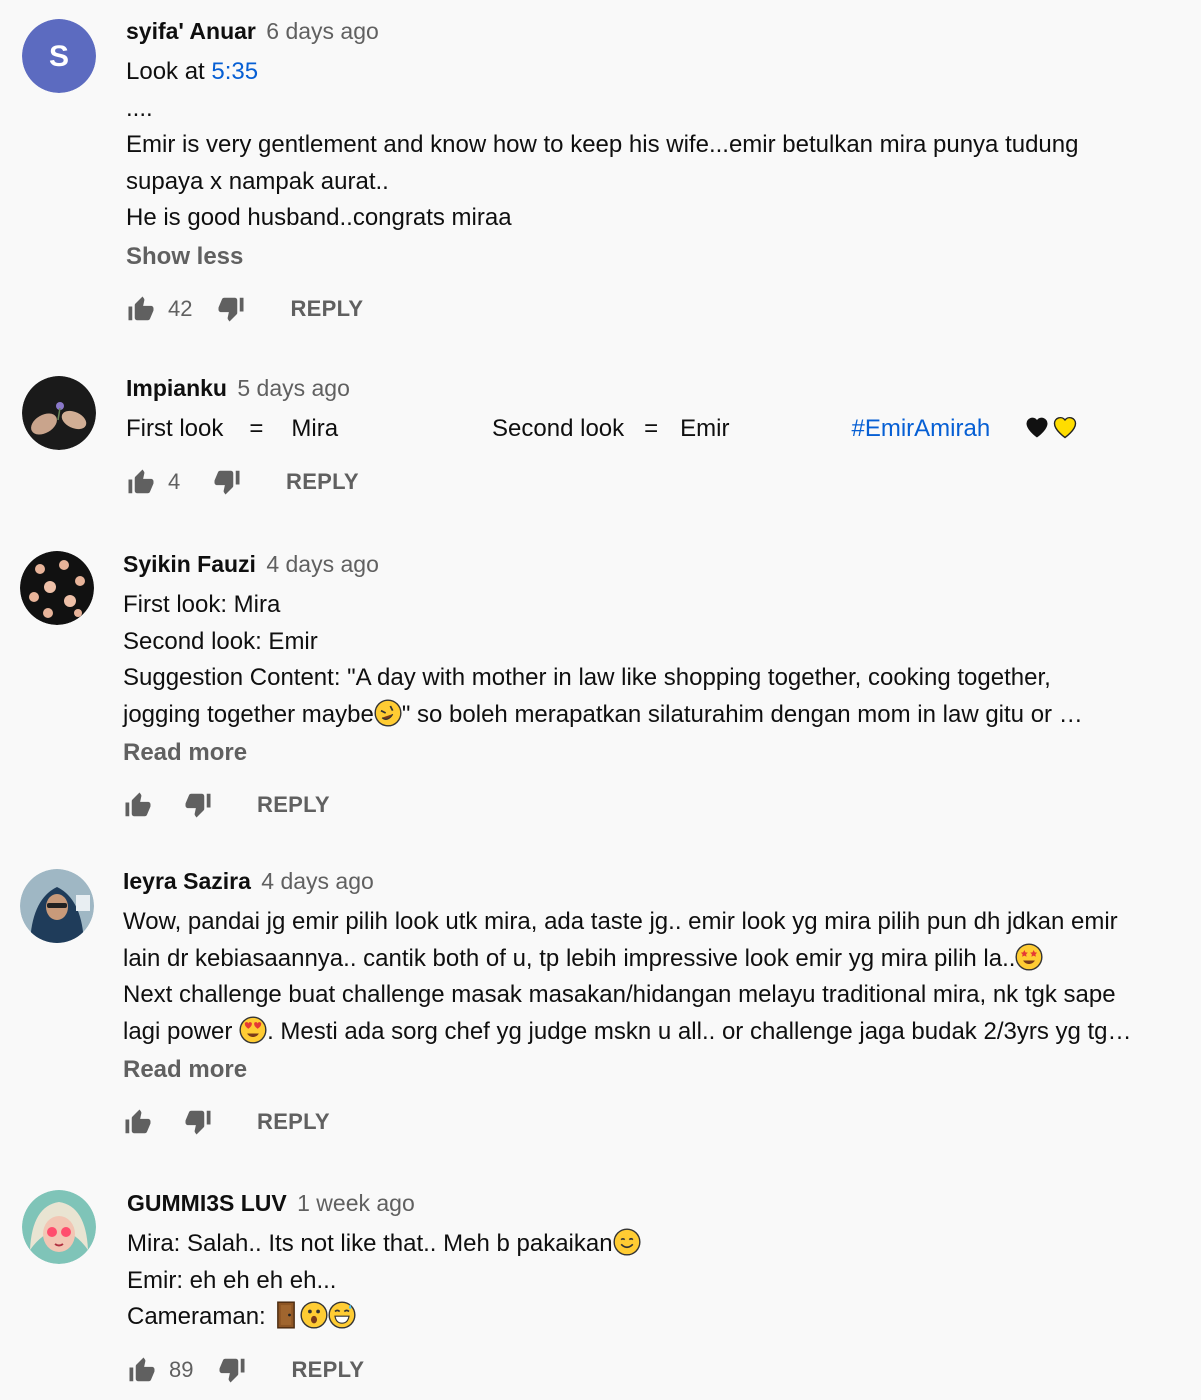 This screenshot has width=1201, height=1400. What do you see at coordinates (286, 1315) in the screenshot?
I see `door-icon` at bounding box center [286, 1315].